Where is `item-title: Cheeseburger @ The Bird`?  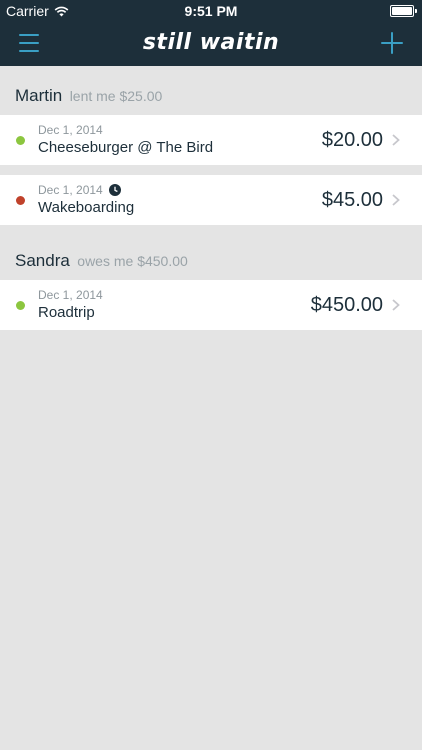 item-title: Cheeseburger @ The Bird is located at coordinates (126, 147).